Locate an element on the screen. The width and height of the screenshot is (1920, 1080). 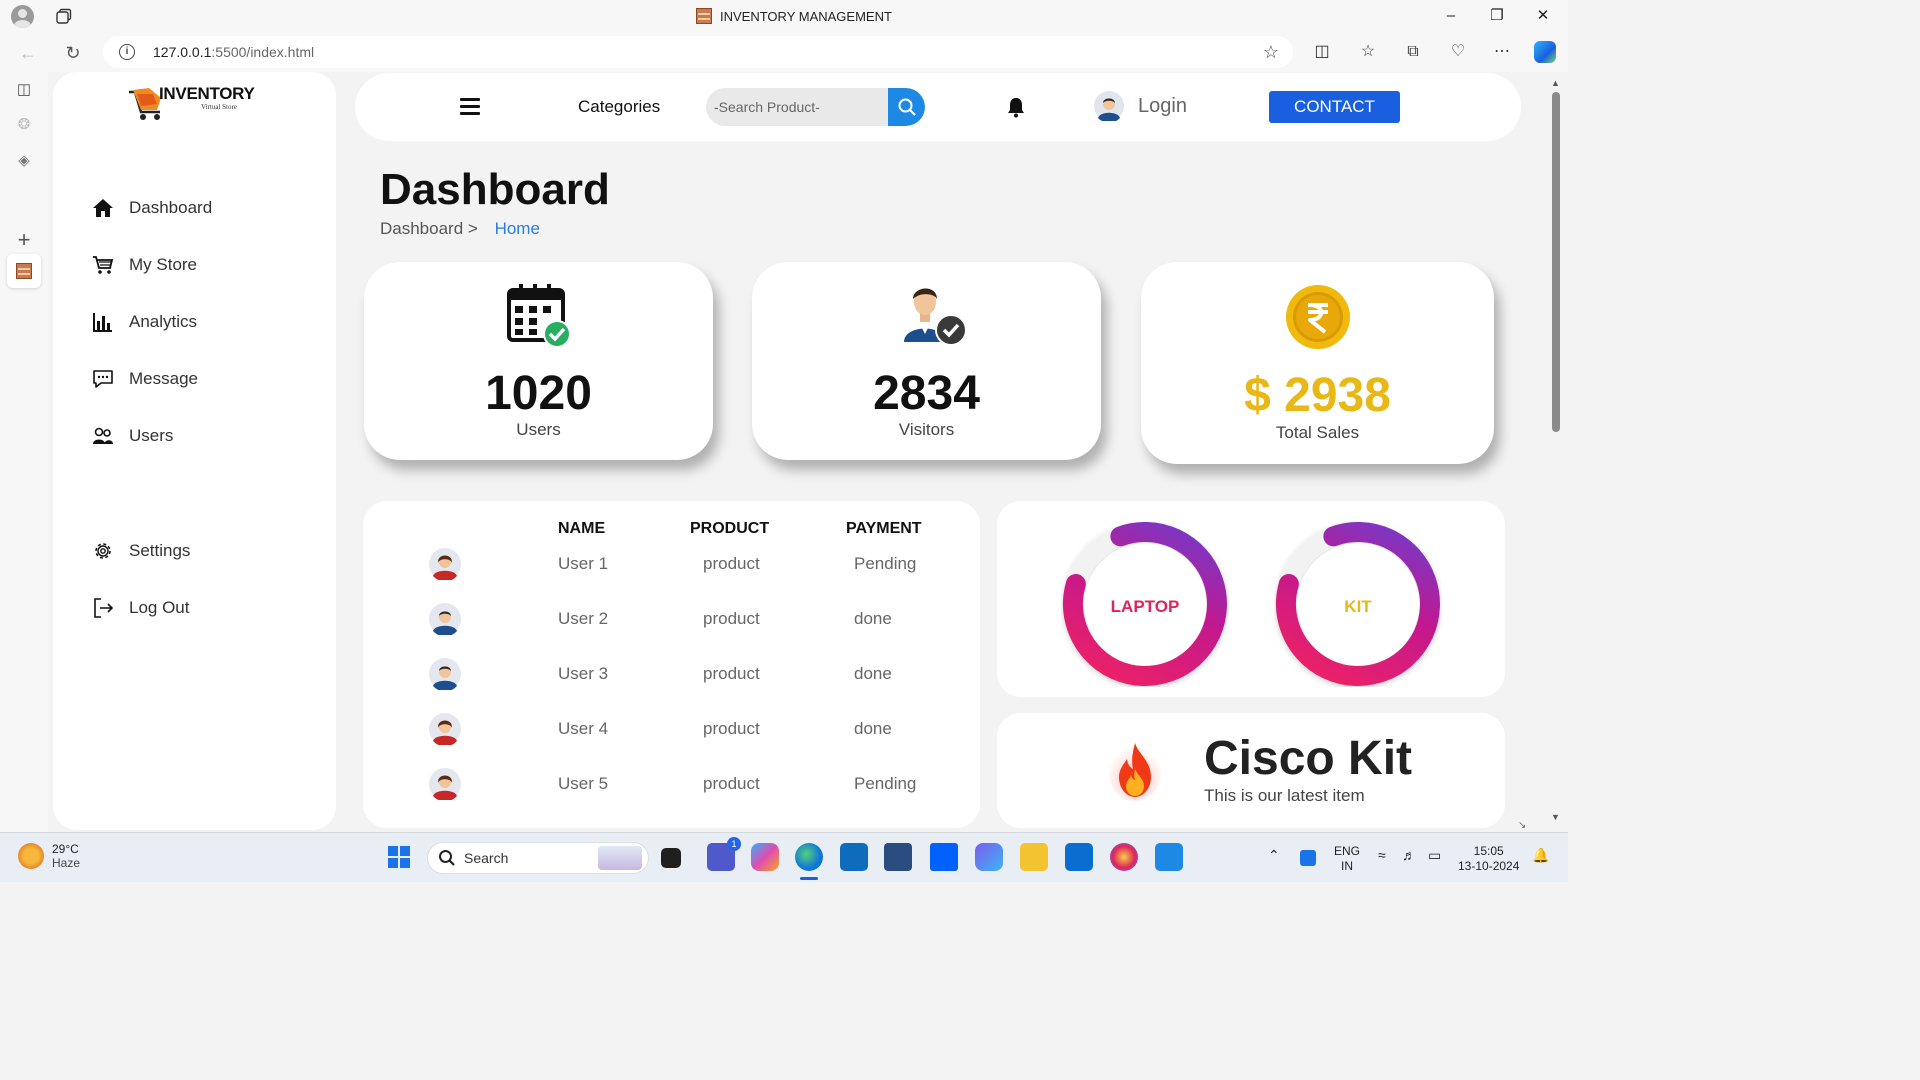
outlook-icon is located at coordinates (854, 857).